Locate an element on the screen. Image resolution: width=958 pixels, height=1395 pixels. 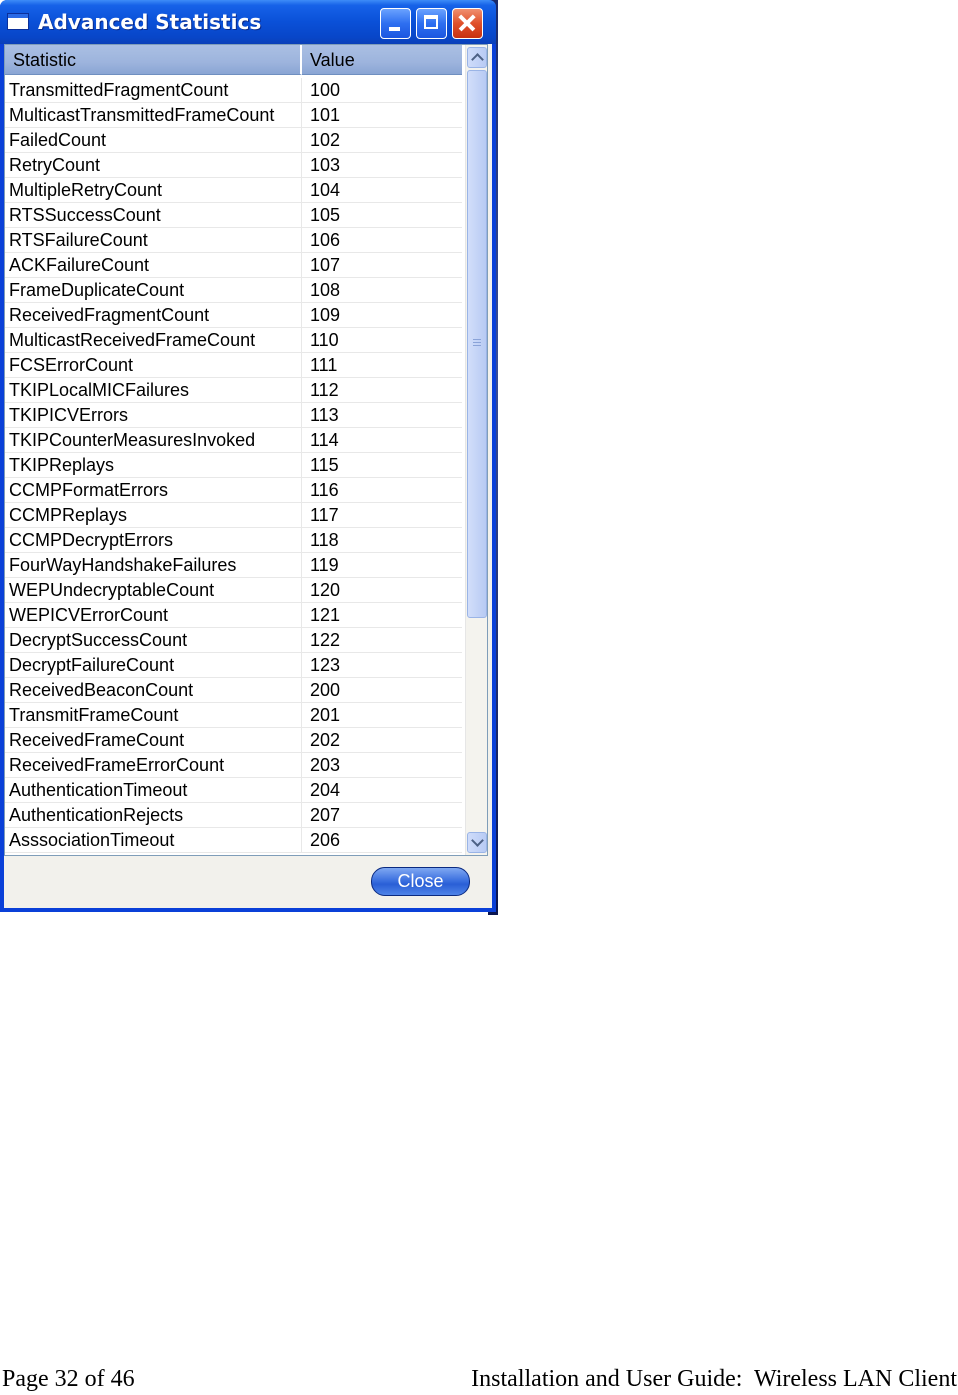
table-row: FCSErrorCount 111 is located at coordinates (233, 365).